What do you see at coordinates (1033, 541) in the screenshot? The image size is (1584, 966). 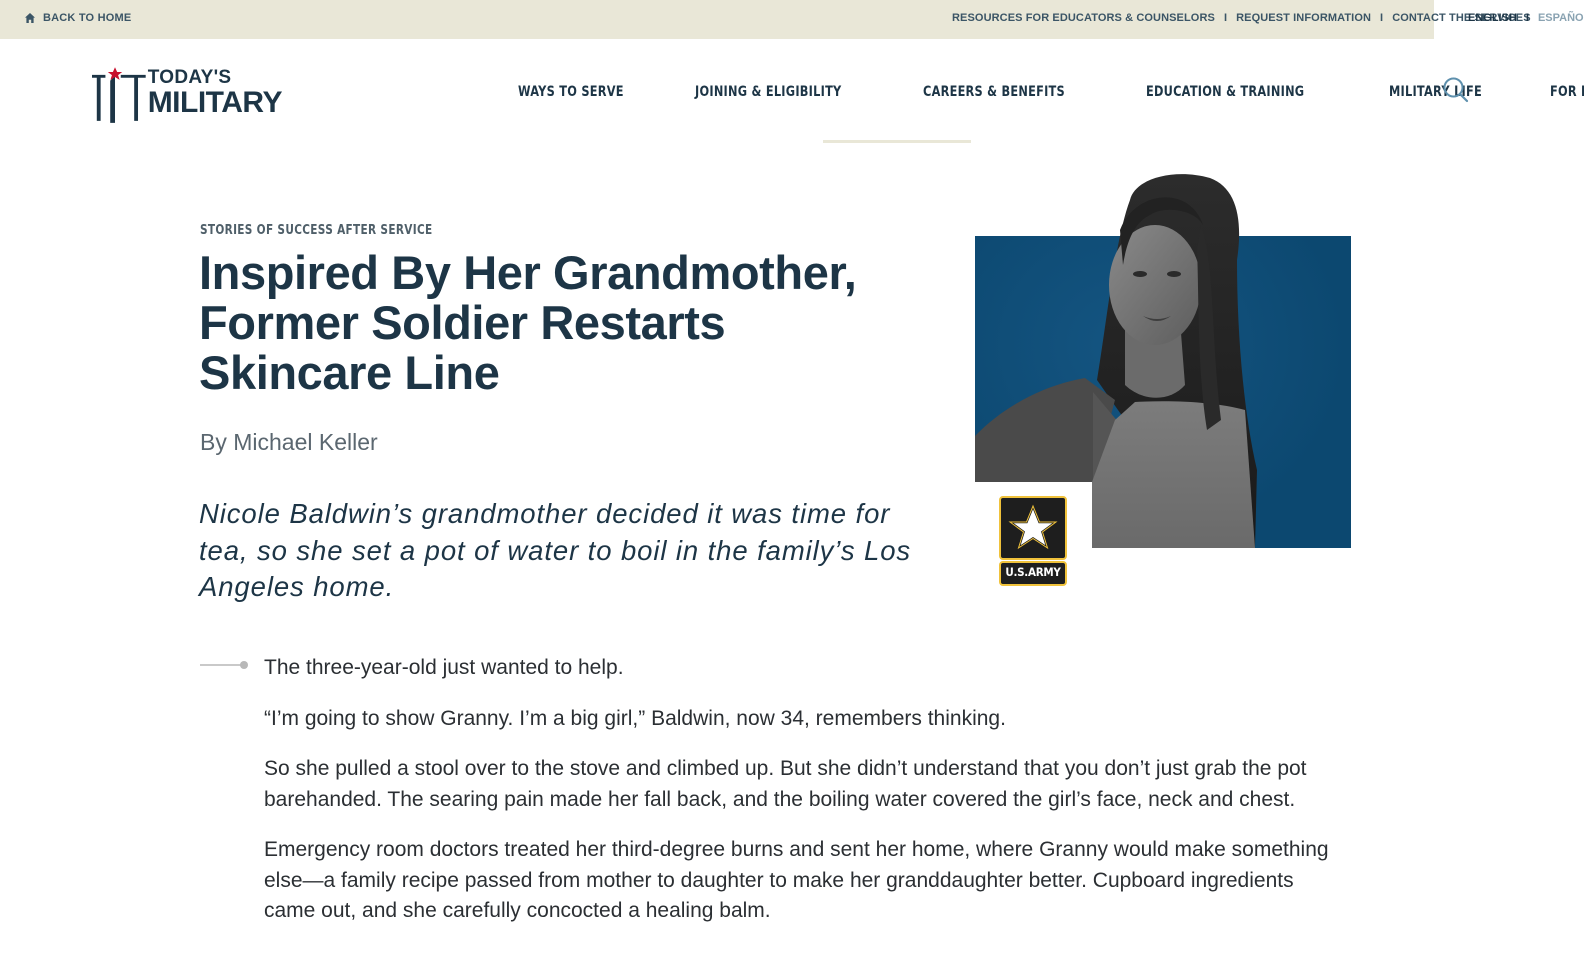 I see `us-army-badge: U.S.ARMY` at bounding box center [1033, 541].